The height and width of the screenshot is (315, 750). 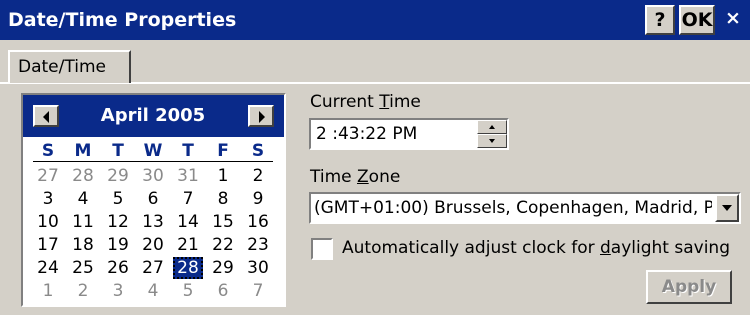 I want to click on calendar-day: 21, so click(x=188, y=245).